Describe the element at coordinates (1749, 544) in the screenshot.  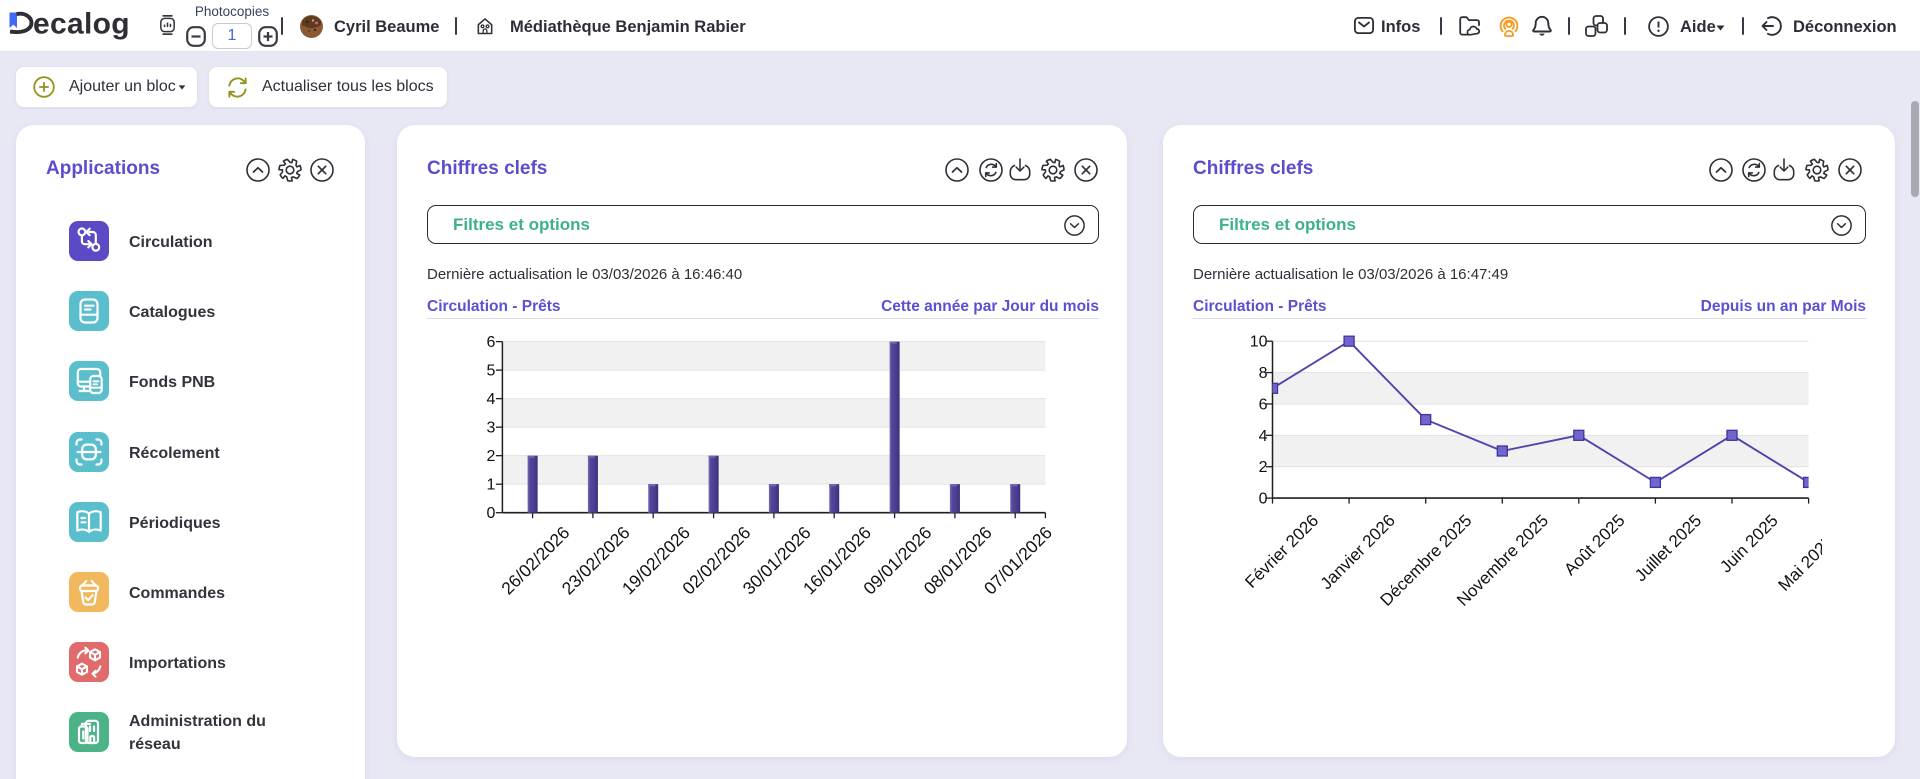
I see `svg-text: Juin 2025` at that location.